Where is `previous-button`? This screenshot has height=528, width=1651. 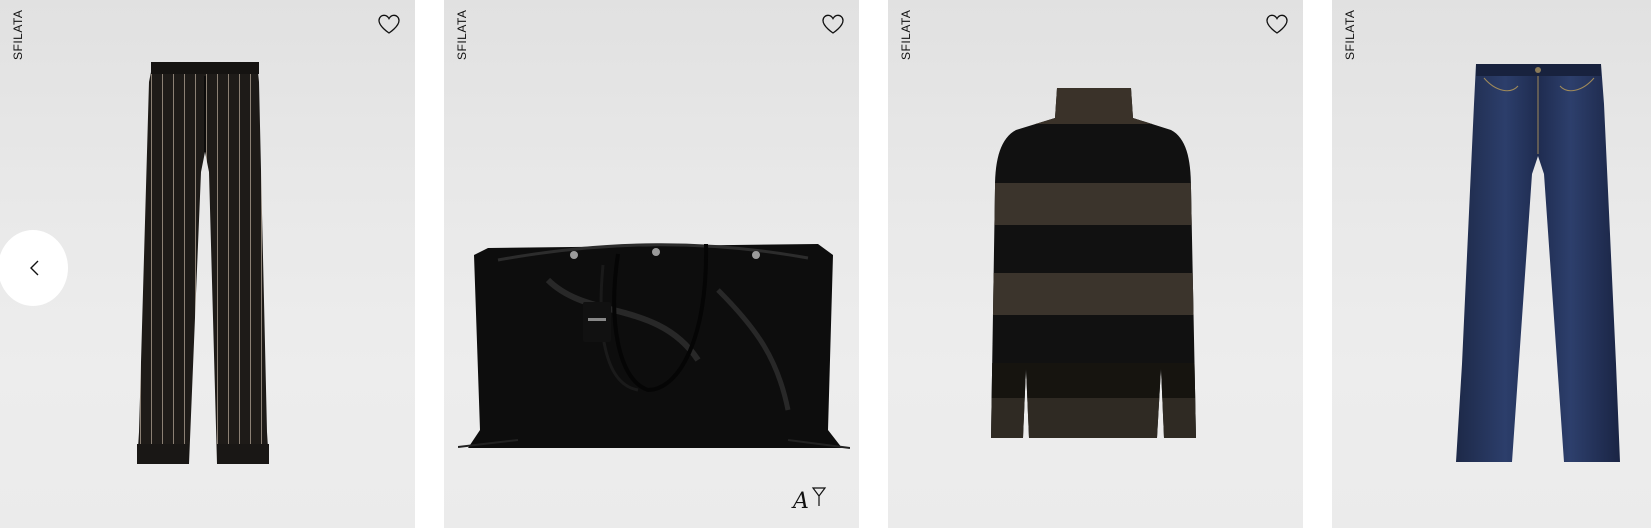
previous-button is located at coordinates (34, 268).